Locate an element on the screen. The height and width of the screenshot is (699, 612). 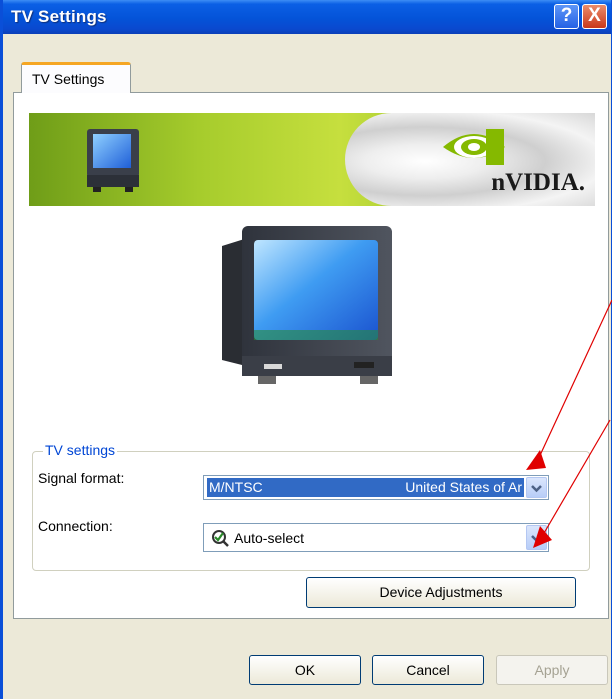
window-title: TV Settings is located at coordinates (59, 16).